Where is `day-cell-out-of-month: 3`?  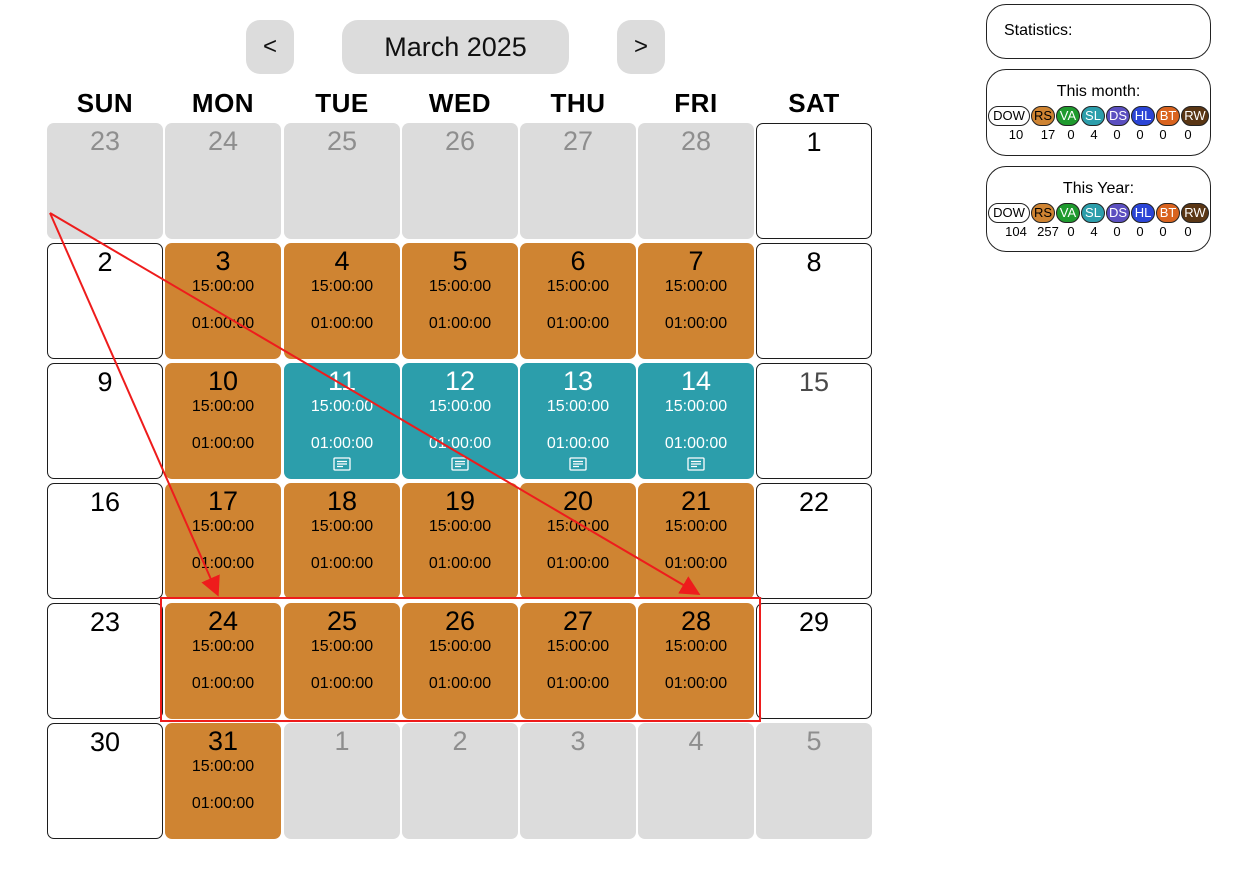 day-cell-out-of-month: 3 is located at coordinates (578, 781).